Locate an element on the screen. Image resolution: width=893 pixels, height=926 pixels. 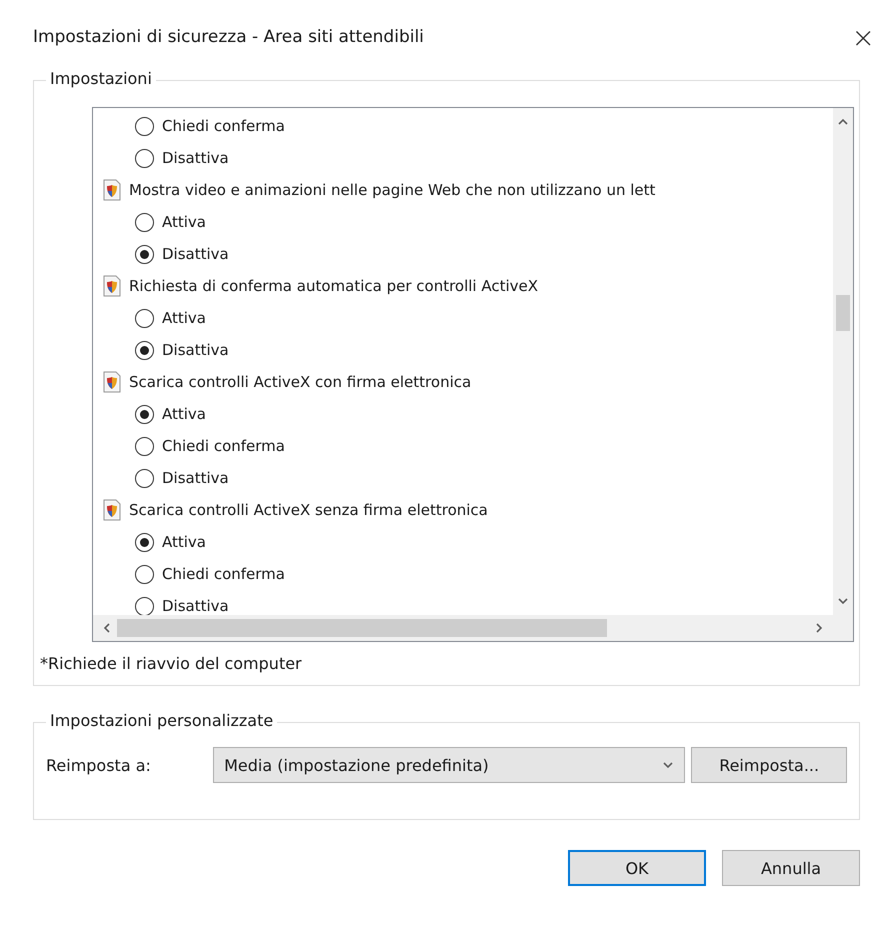
setting-title: Scarica controlli ActiveX con firma elettronica is located at coordinates (300, 382).